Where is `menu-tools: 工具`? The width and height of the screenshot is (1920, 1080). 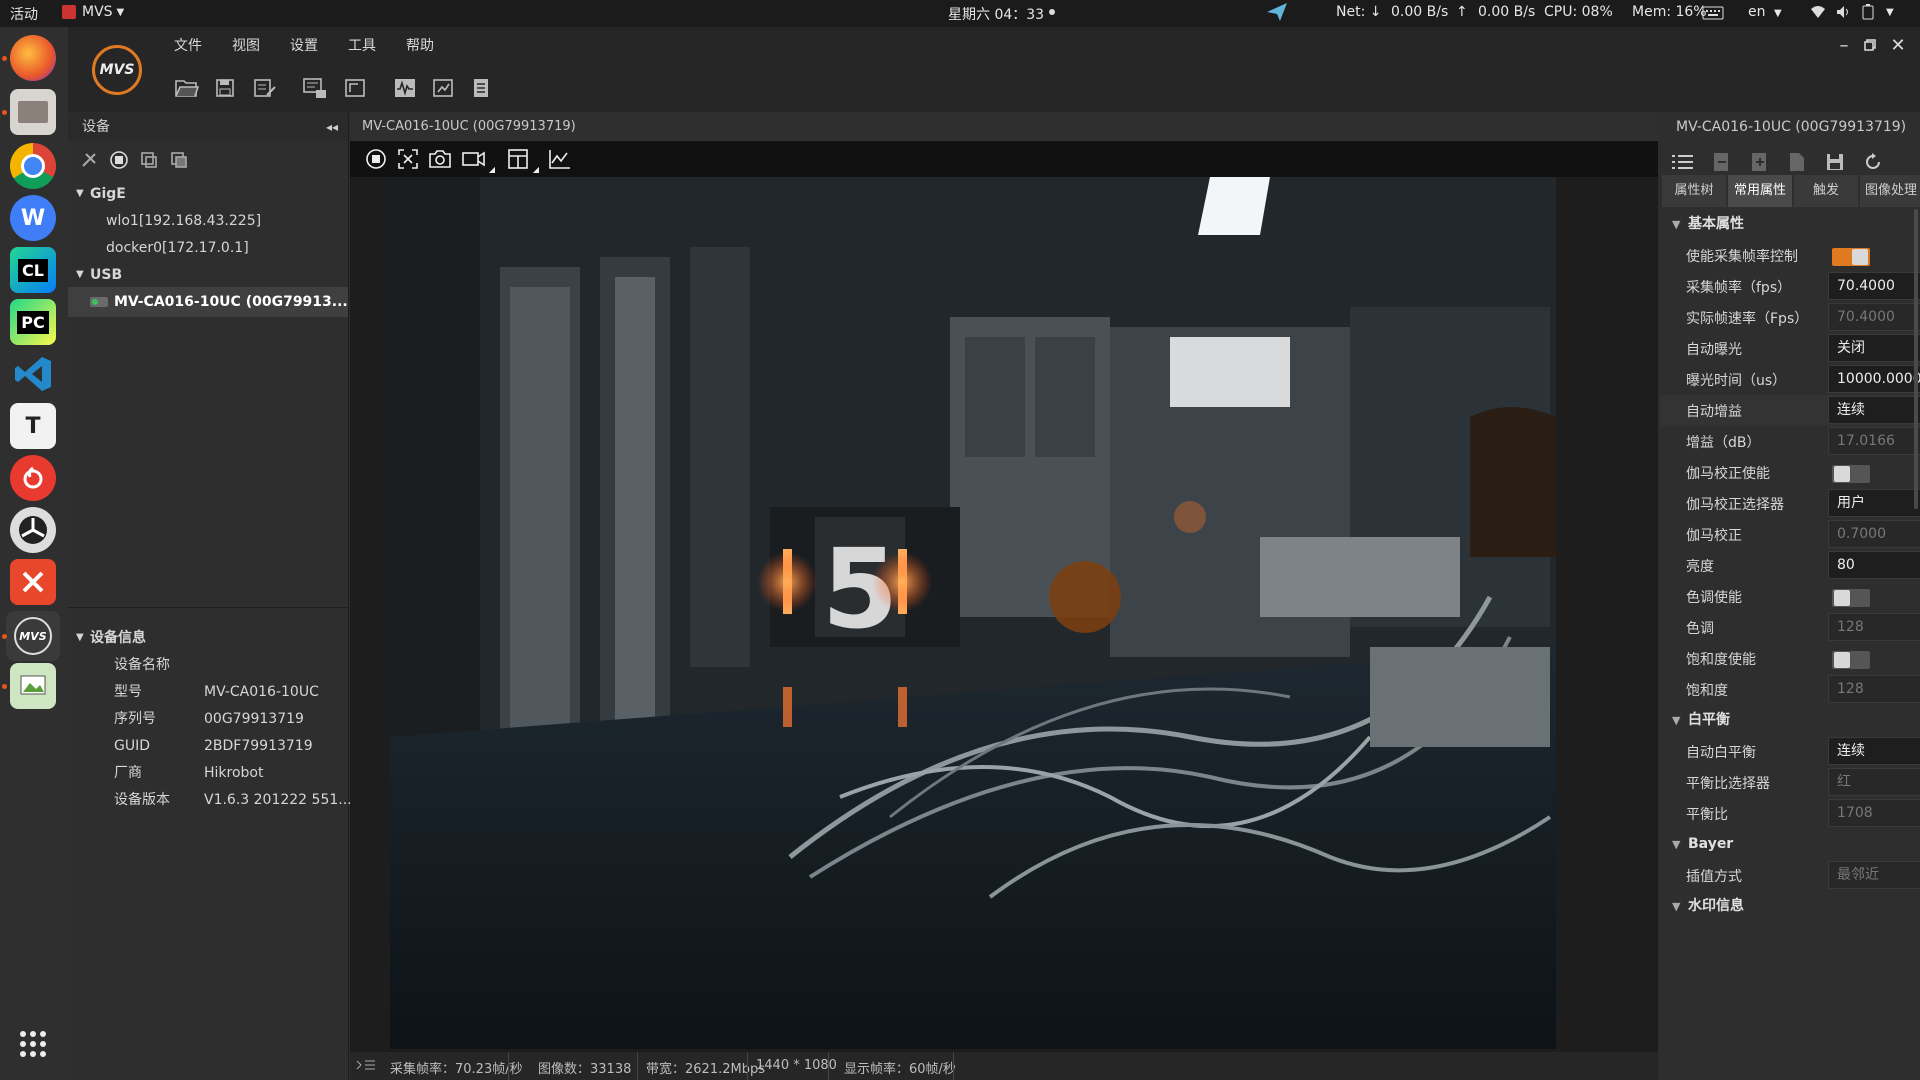 menu-tools: 工具 is located at coordinates (362, 45).